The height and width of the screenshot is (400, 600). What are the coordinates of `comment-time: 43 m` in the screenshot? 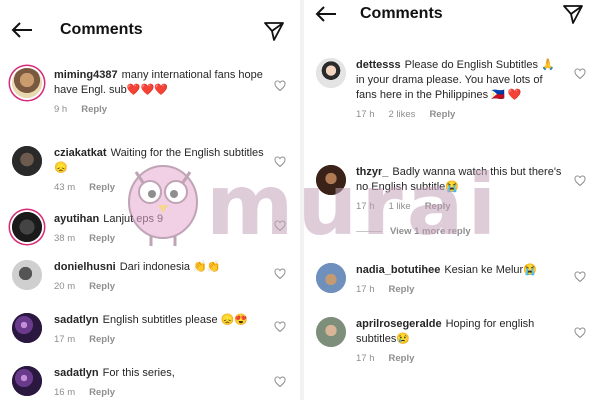 It's located at (65, 187).